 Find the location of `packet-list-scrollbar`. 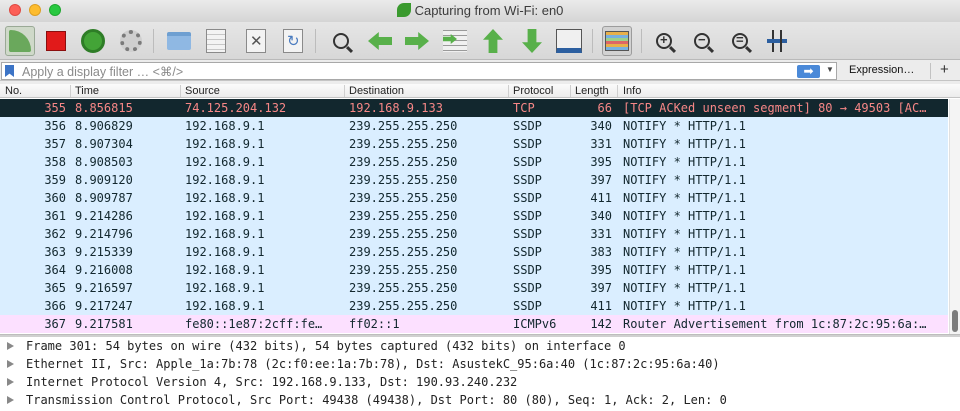

packet-list-scrollbar is located at coordinates (954, 216).